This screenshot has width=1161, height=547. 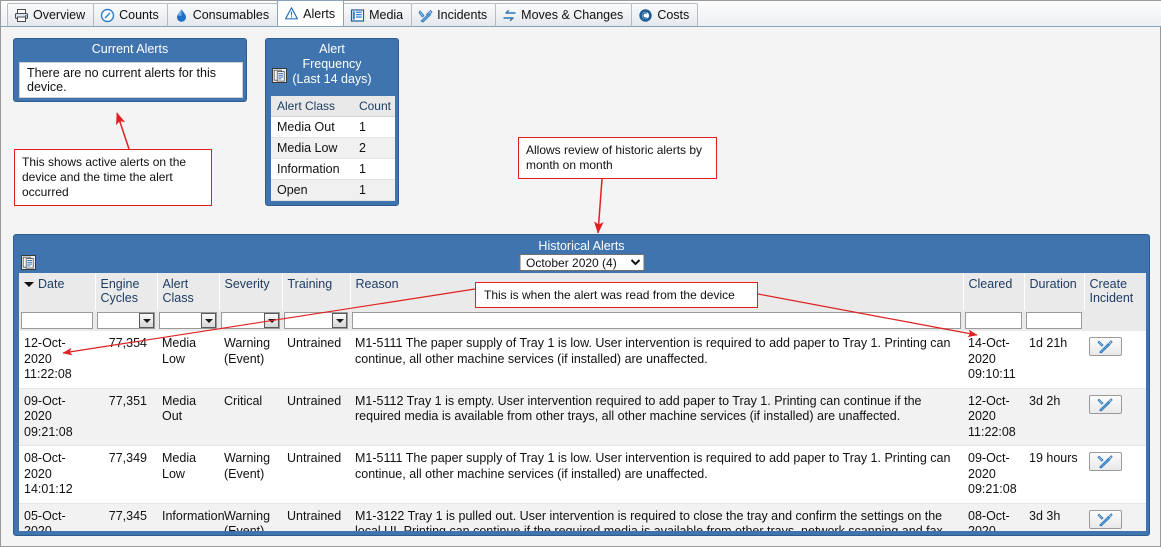 I want to click on col-alert-class: Alert Class, so click(x=188, y=291).